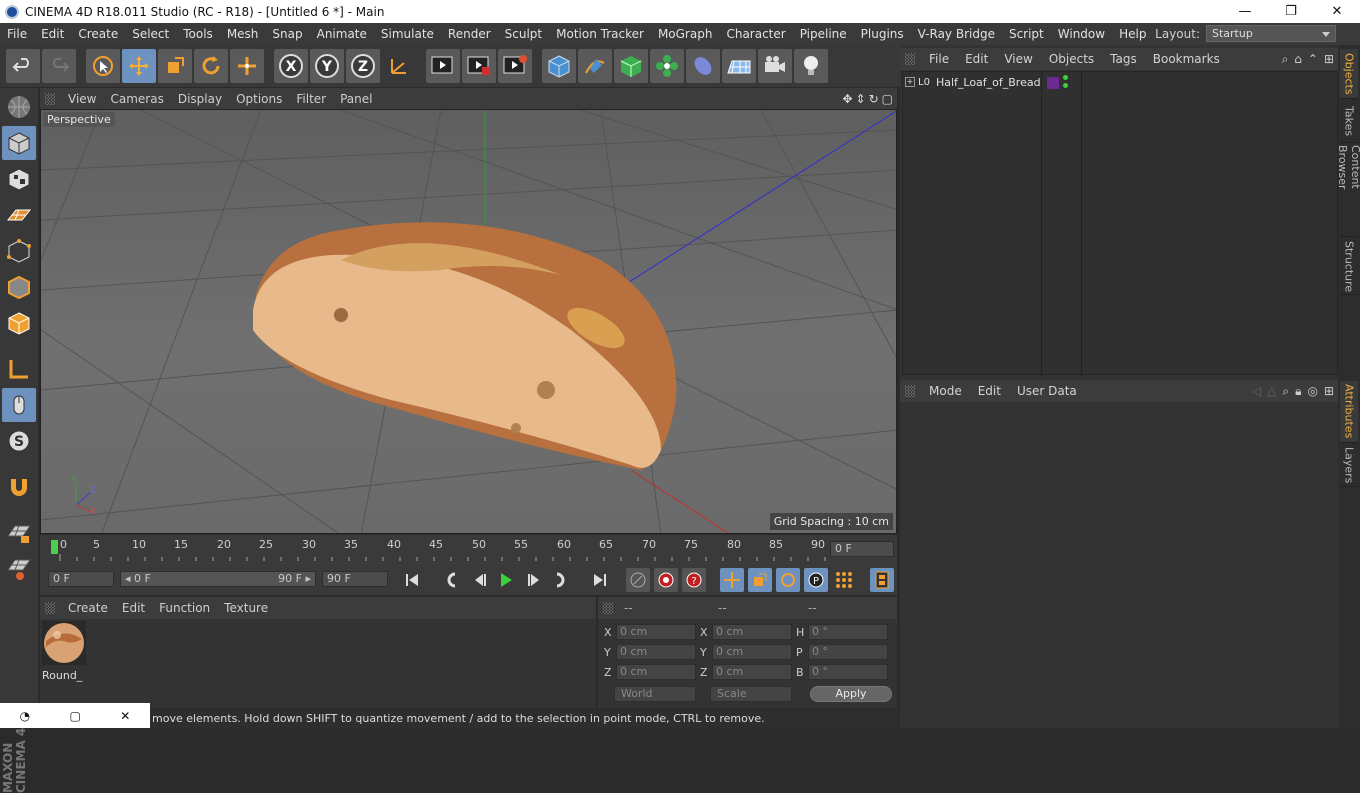 The image size is (1360, 793). Describe the element at coordinates (631, 66) in the screenshot. I see `subdivision-icon` at that location.